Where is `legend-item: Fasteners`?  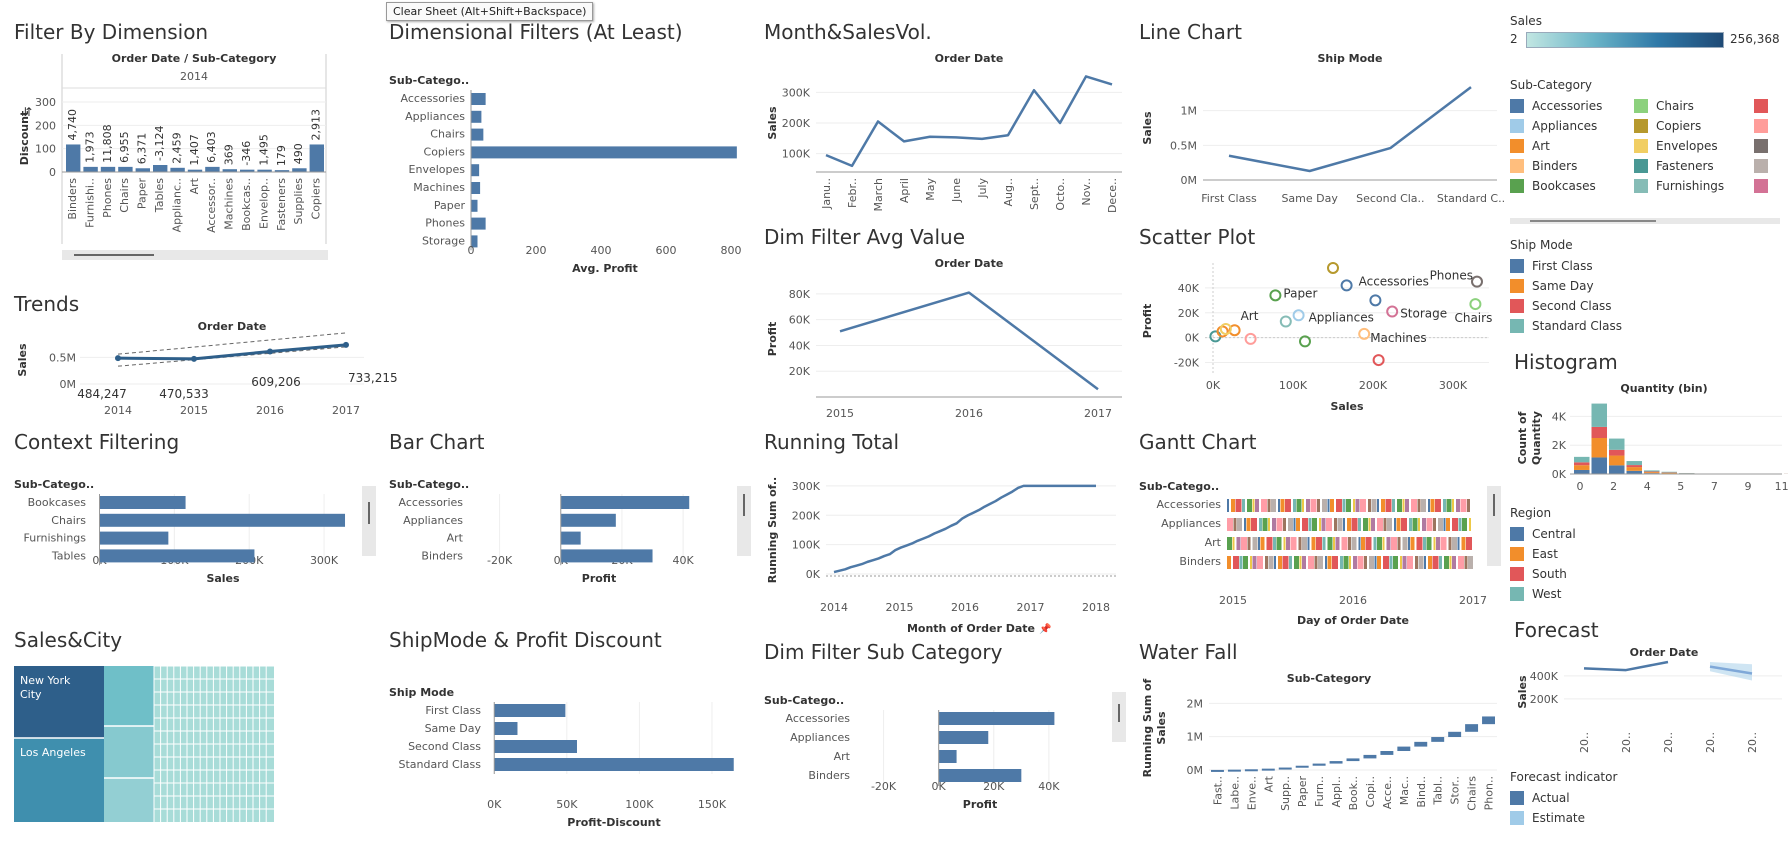 legend-item: Fasteners is located at coordinates (1679, 166).